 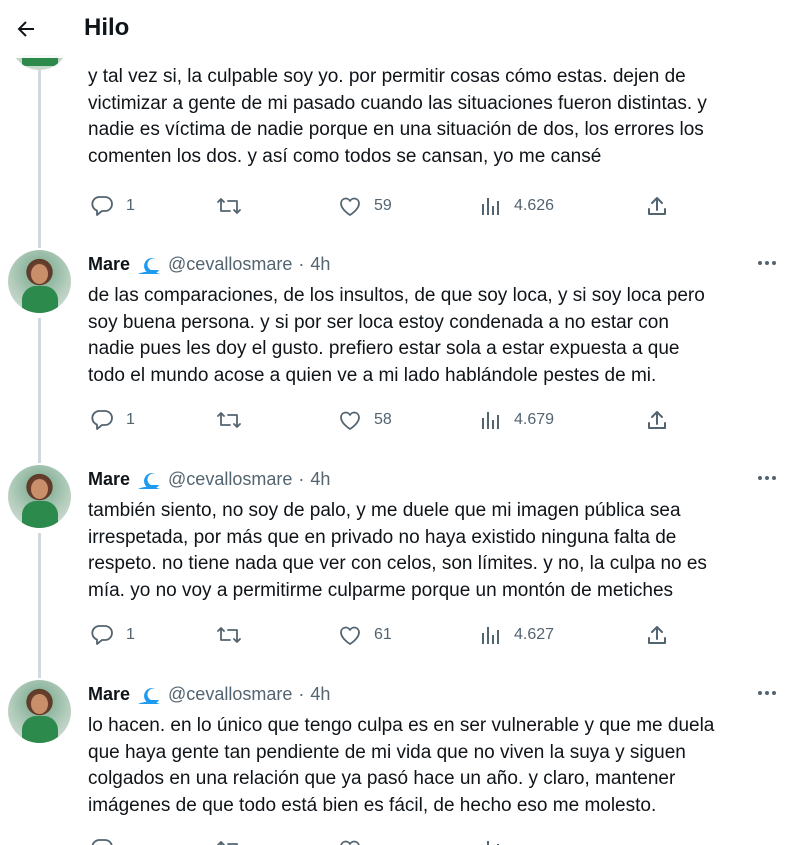 I want to click on views-count: 4.626, so click(x=534, y=205).